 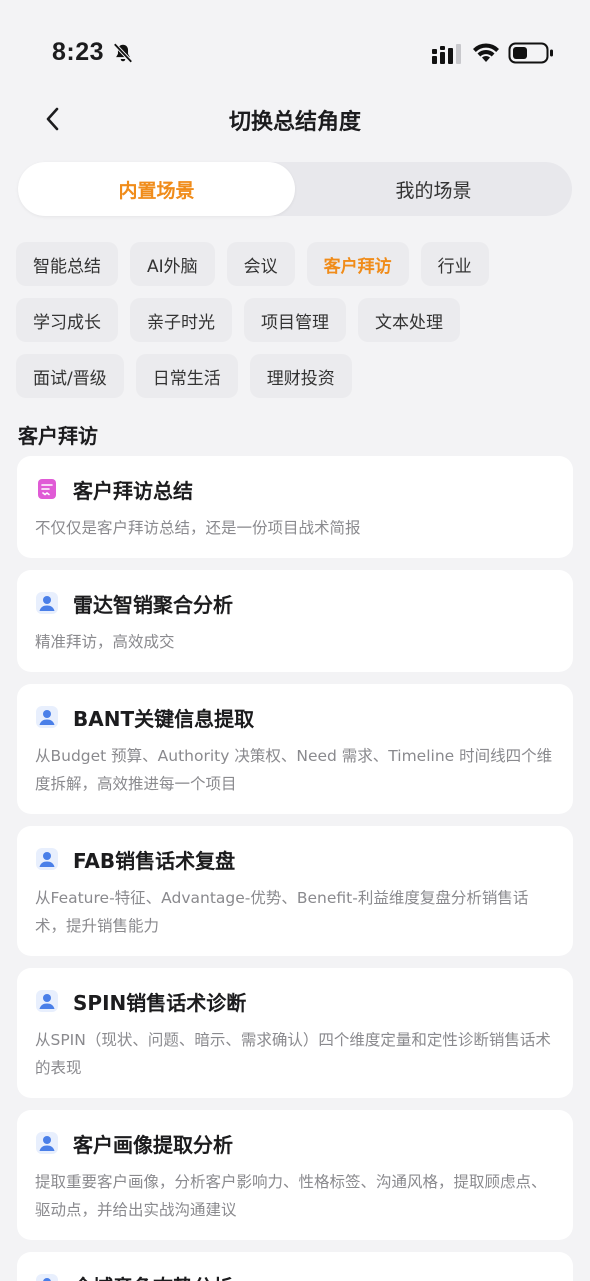 I want to click on chip-project-management: 项目管理, so click(x=295, y=320).